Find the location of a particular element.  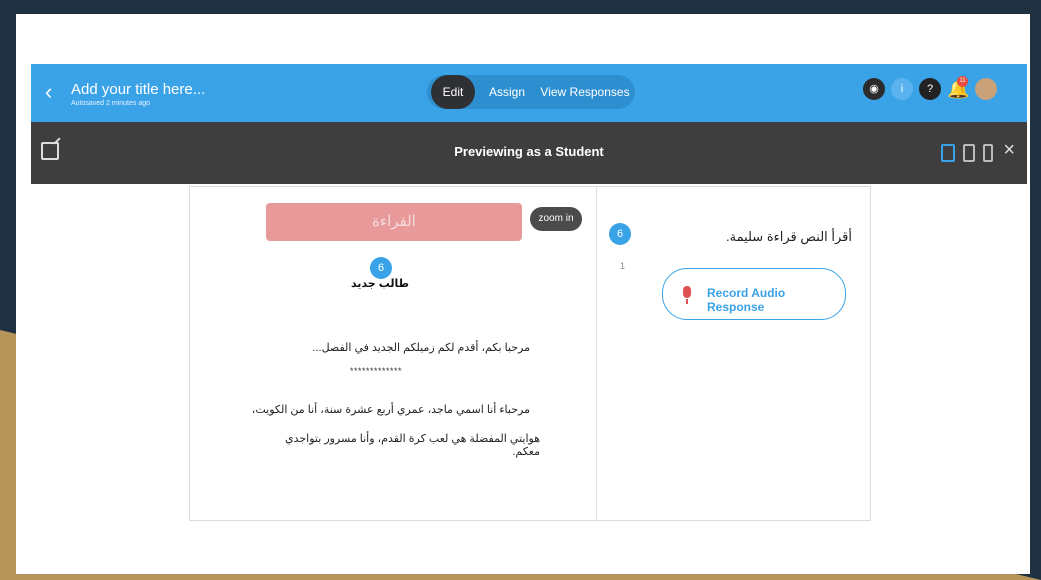

tablet-view-icon is located at coordinates (969, 153).